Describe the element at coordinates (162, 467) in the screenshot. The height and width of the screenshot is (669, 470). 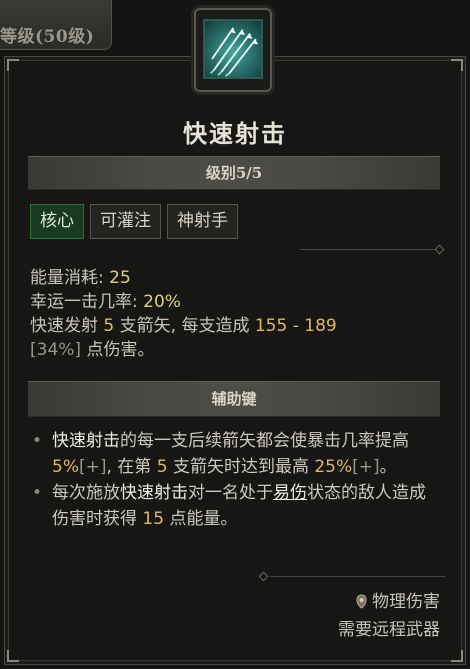
I see `arrow-number: 5` at that location.